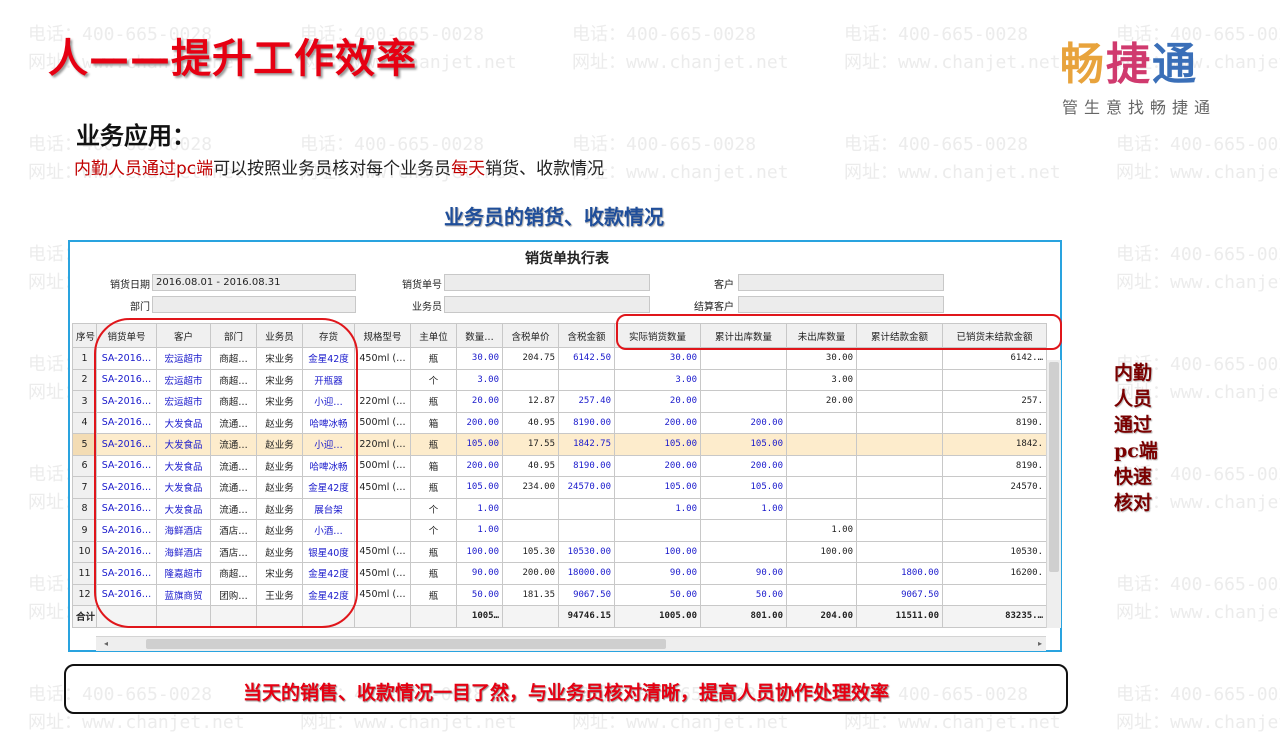 This screenshot has height=734, width=1280. What do you see at coordinates (586, 401) in the screenshot?
I see `table-cell: 257.40` at bounding box center [586, 401].